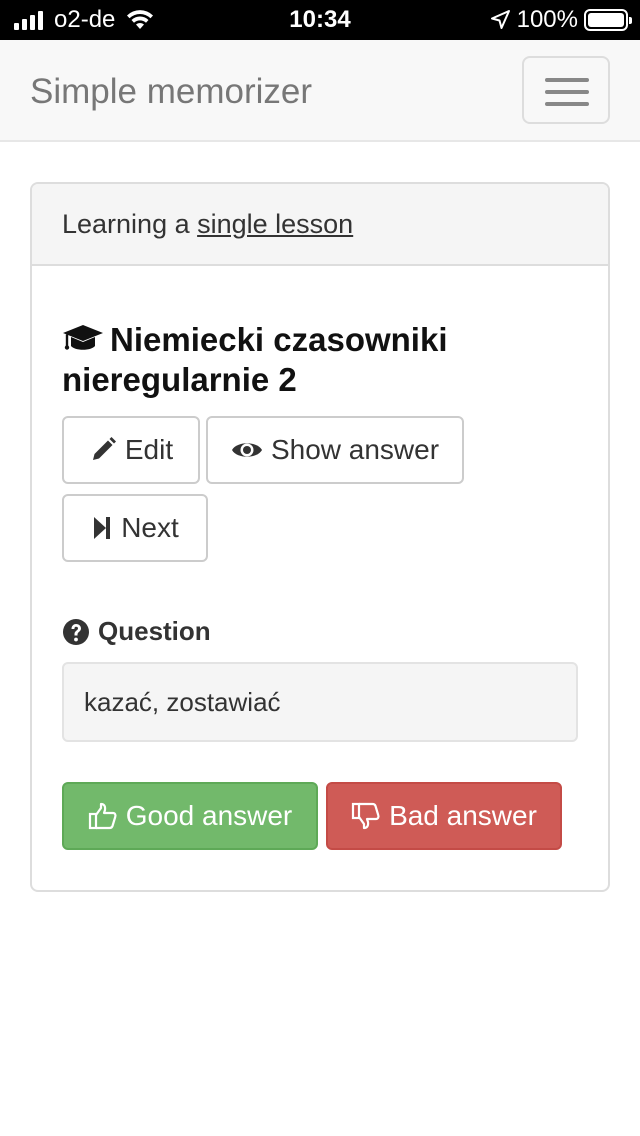 This screenshot has width=640, height=1136. Describe the element at coordinates (365, 816) in the screenshot. I see `thumbs-down-icon` at that location.